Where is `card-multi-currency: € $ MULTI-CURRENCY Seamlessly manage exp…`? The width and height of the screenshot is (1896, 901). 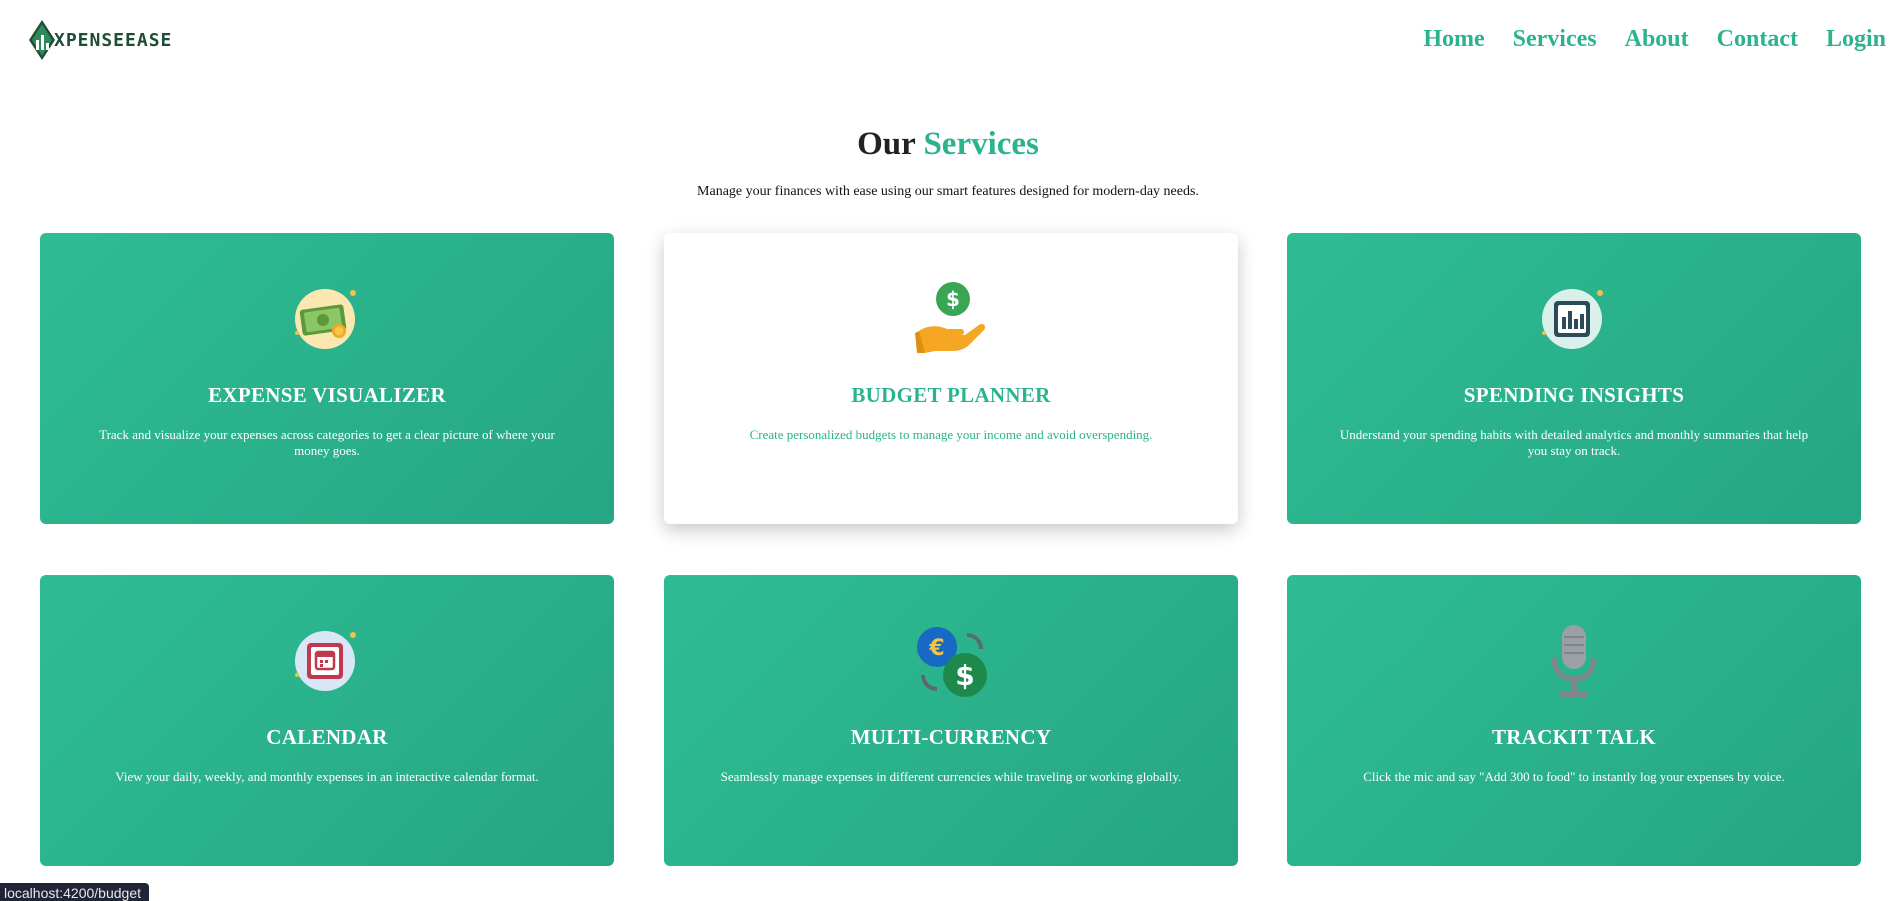 card-multi-currency: € $ MULTI-CURRENCY Seamlessly manage exp… is located at coordinates (951, 720).